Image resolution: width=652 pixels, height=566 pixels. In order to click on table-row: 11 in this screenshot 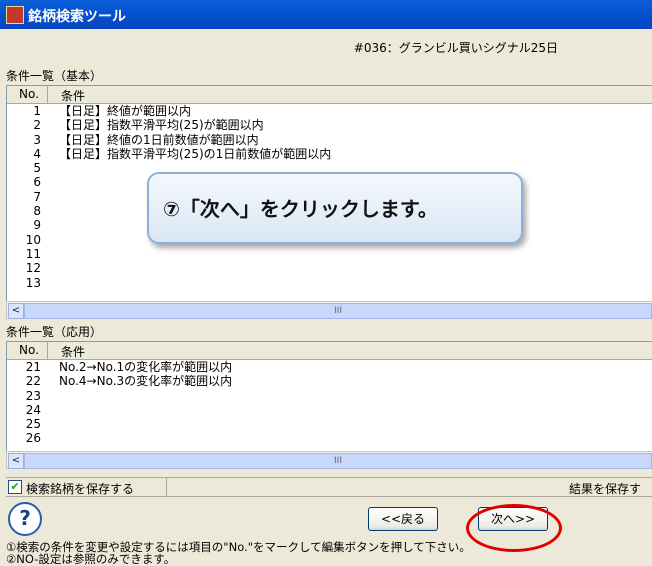, I will do `click(329, 254)`.